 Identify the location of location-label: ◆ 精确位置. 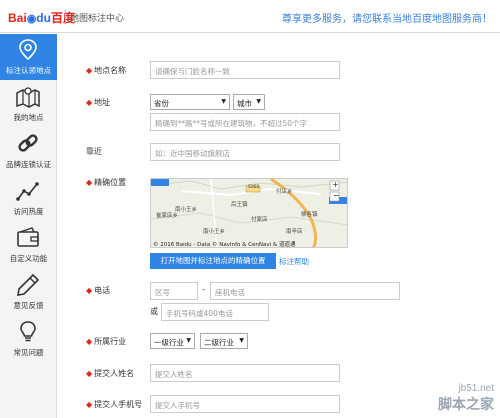
(106, 182).